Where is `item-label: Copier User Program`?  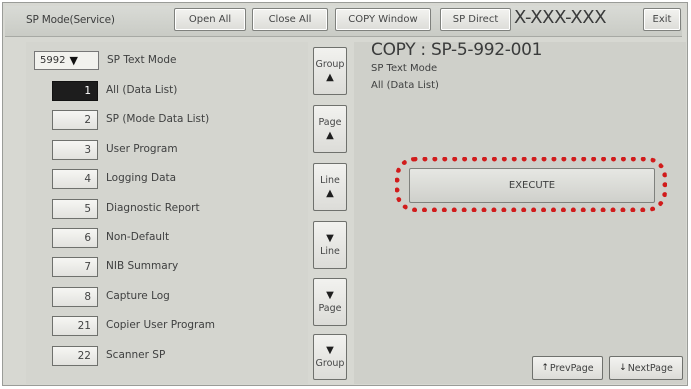 item-label: Copier User Program is located at coordinates (161, 325).